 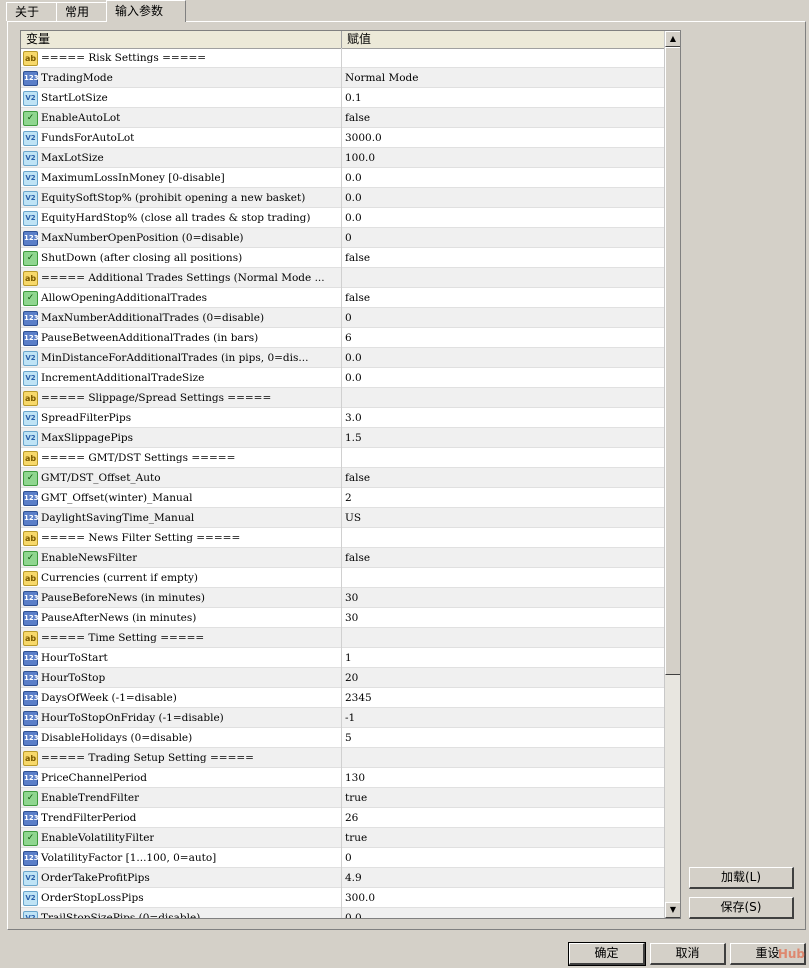 I want to click on table-row: 123 HourToStop 20, so click(x=342, y=678).